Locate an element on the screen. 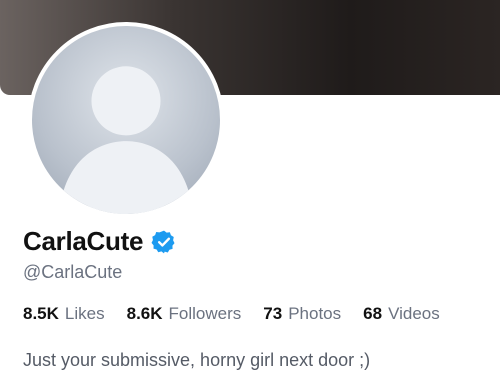  stat-label: Photos is located at coordinates (315, 313).